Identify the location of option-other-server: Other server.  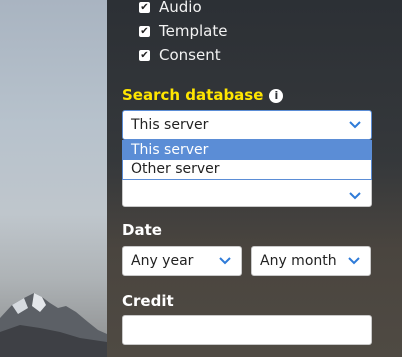
(247, 169).